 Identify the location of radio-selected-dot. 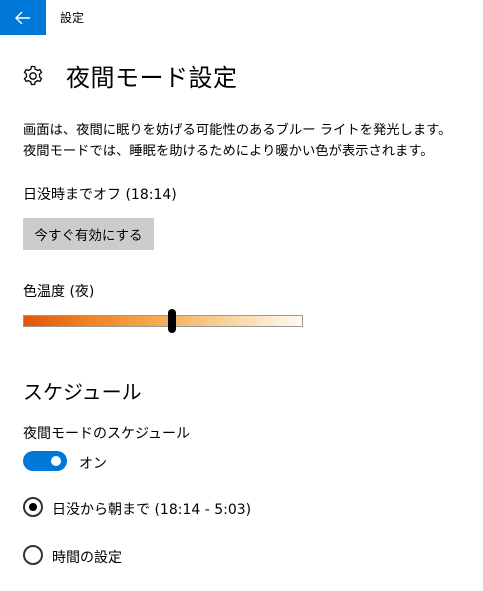
(33, 507).